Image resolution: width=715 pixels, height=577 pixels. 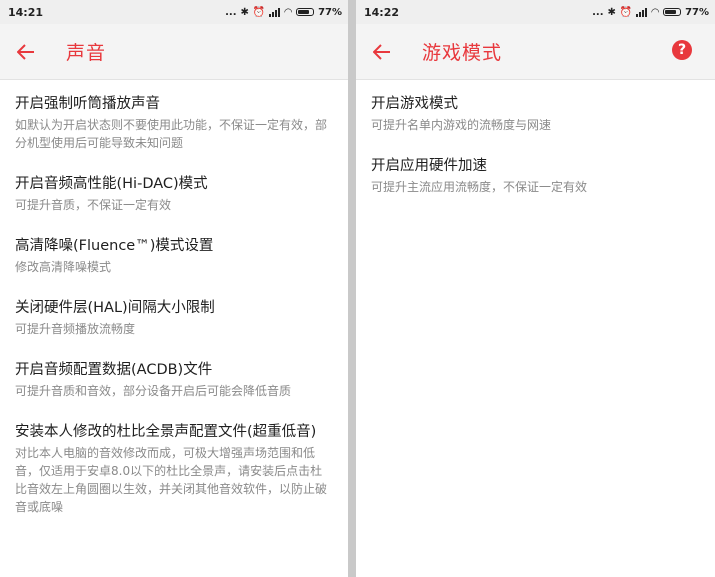 What do you see at coordinates (535, 52) in the screenshot?
I see `app-bar: 游戏模式 ?` at bounding box center [535, 52].